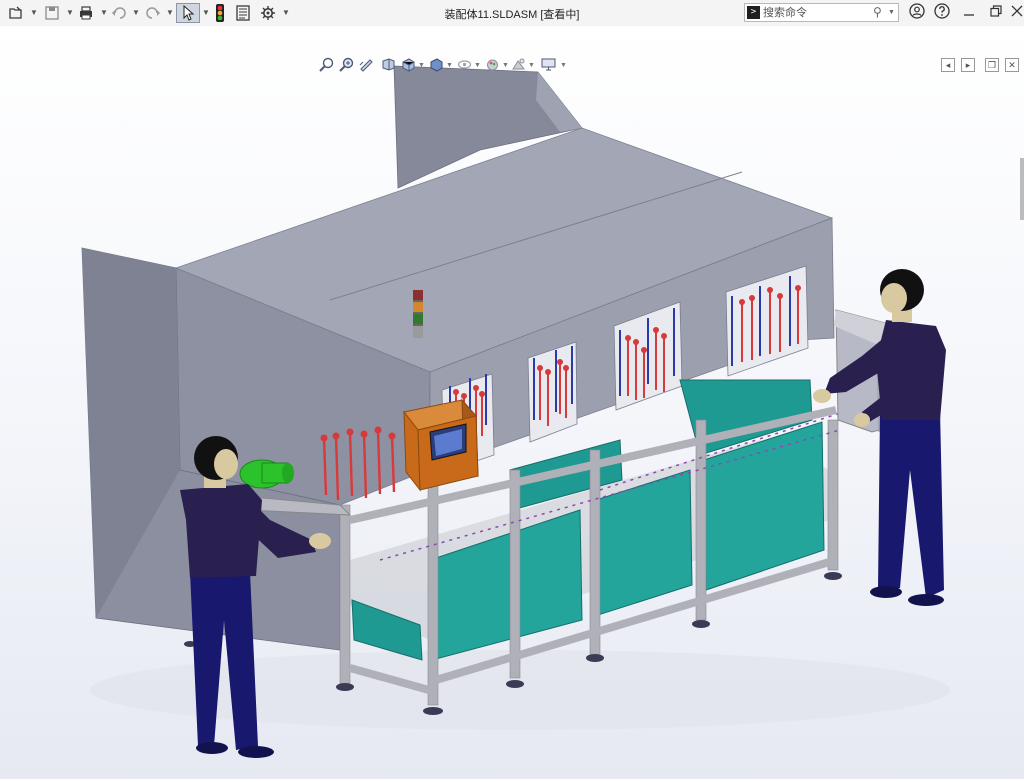 The width and height of the screenshot is (1024, 782). I want to click on close-pane-icon: ✕, so click(1012, 65).